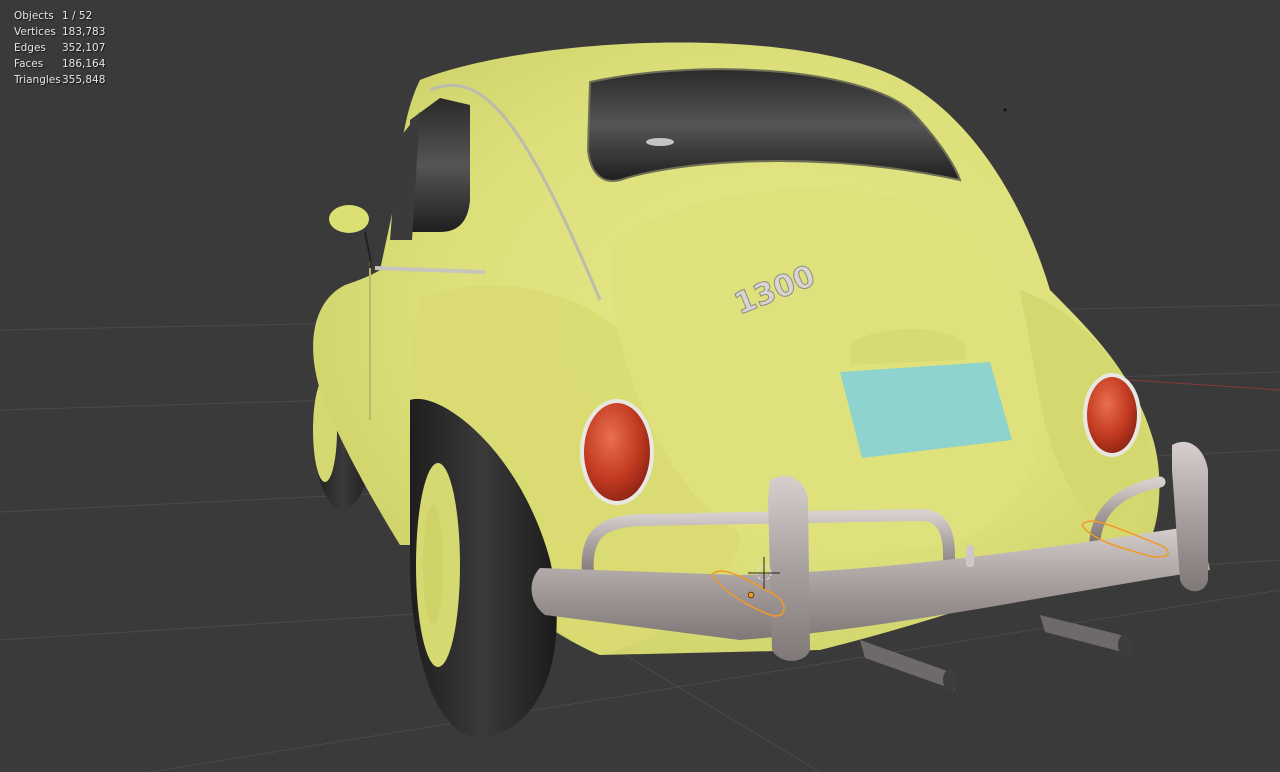 Image resolution: width=1280 pixels, height=772 pixels. I want to click on stat-value: 352,107, so click(84, 48).